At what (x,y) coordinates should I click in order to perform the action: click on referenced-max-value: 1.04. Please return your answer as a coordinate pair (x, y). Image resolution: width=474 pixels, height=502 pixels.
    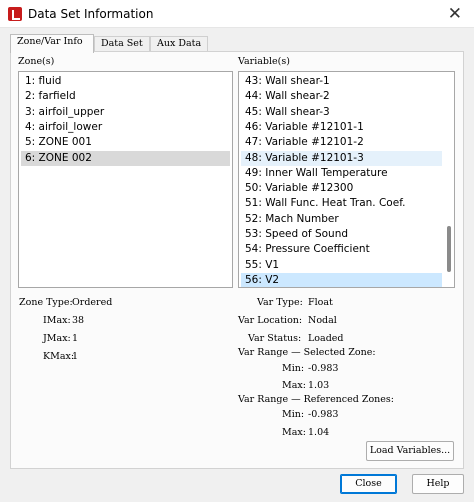
    Looking at the image, I should click on (319, 432).